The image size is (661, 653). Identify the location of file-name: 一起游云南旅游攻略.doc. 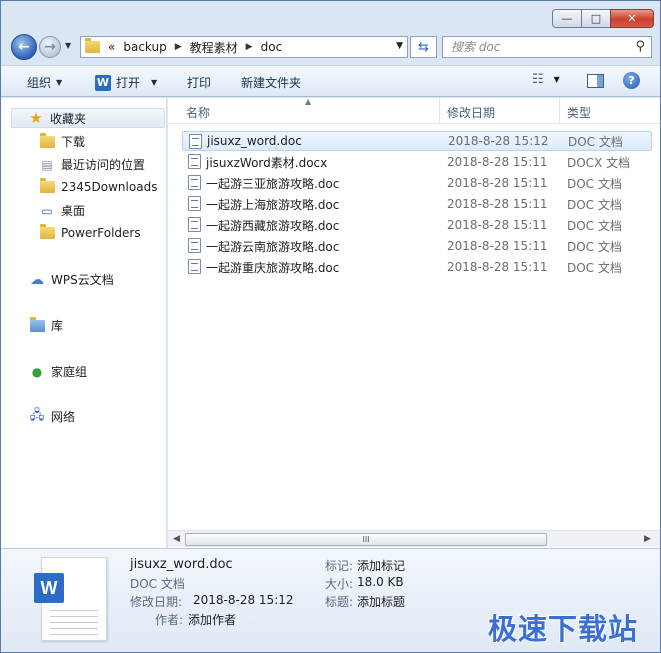
(273, 246).